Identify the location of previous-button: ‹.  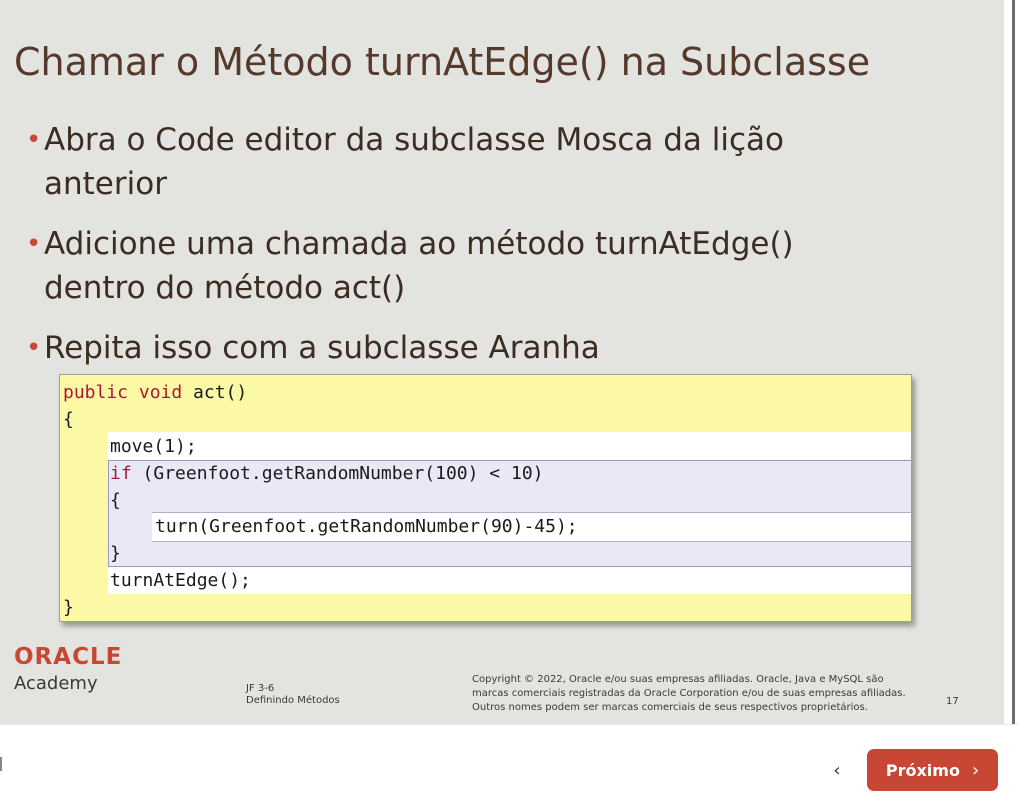
(837, 770).